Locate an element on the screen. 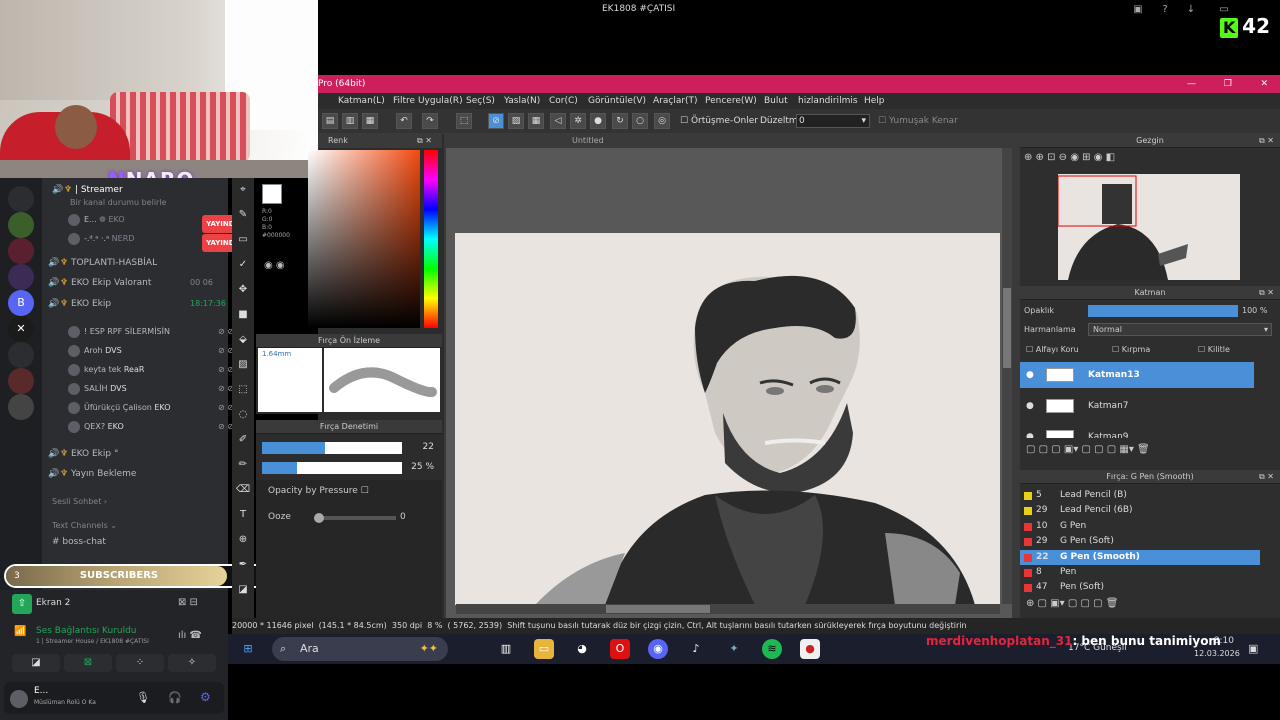  camera-button: ◪ is located at coordinates (36, 663).